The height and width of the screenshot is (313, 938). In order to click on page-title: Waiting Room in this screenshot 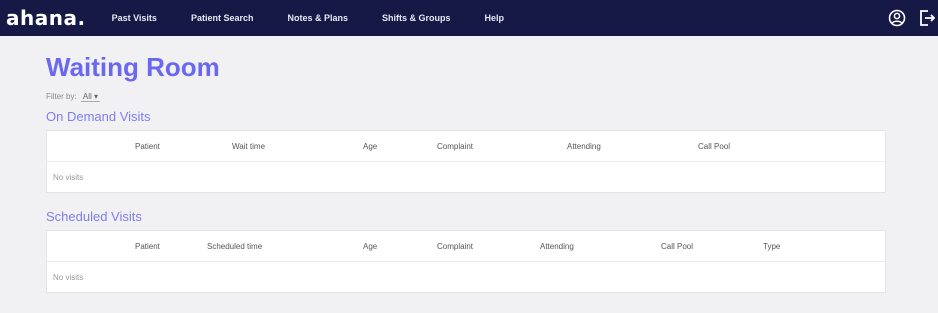, I will do `click(133, 67)`.